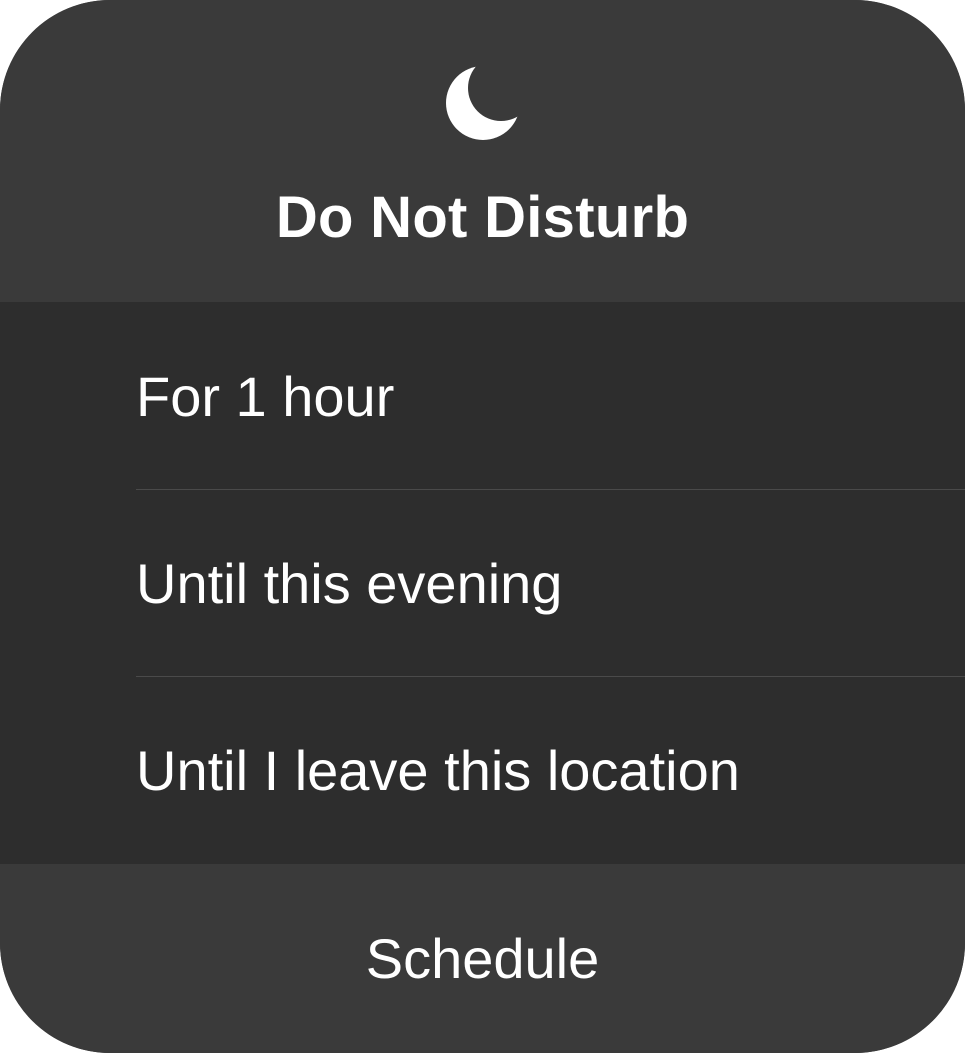 The height and width of the screenshot is (1053, 965). I want to click on option-label: Until this evening, so click(349, 583).